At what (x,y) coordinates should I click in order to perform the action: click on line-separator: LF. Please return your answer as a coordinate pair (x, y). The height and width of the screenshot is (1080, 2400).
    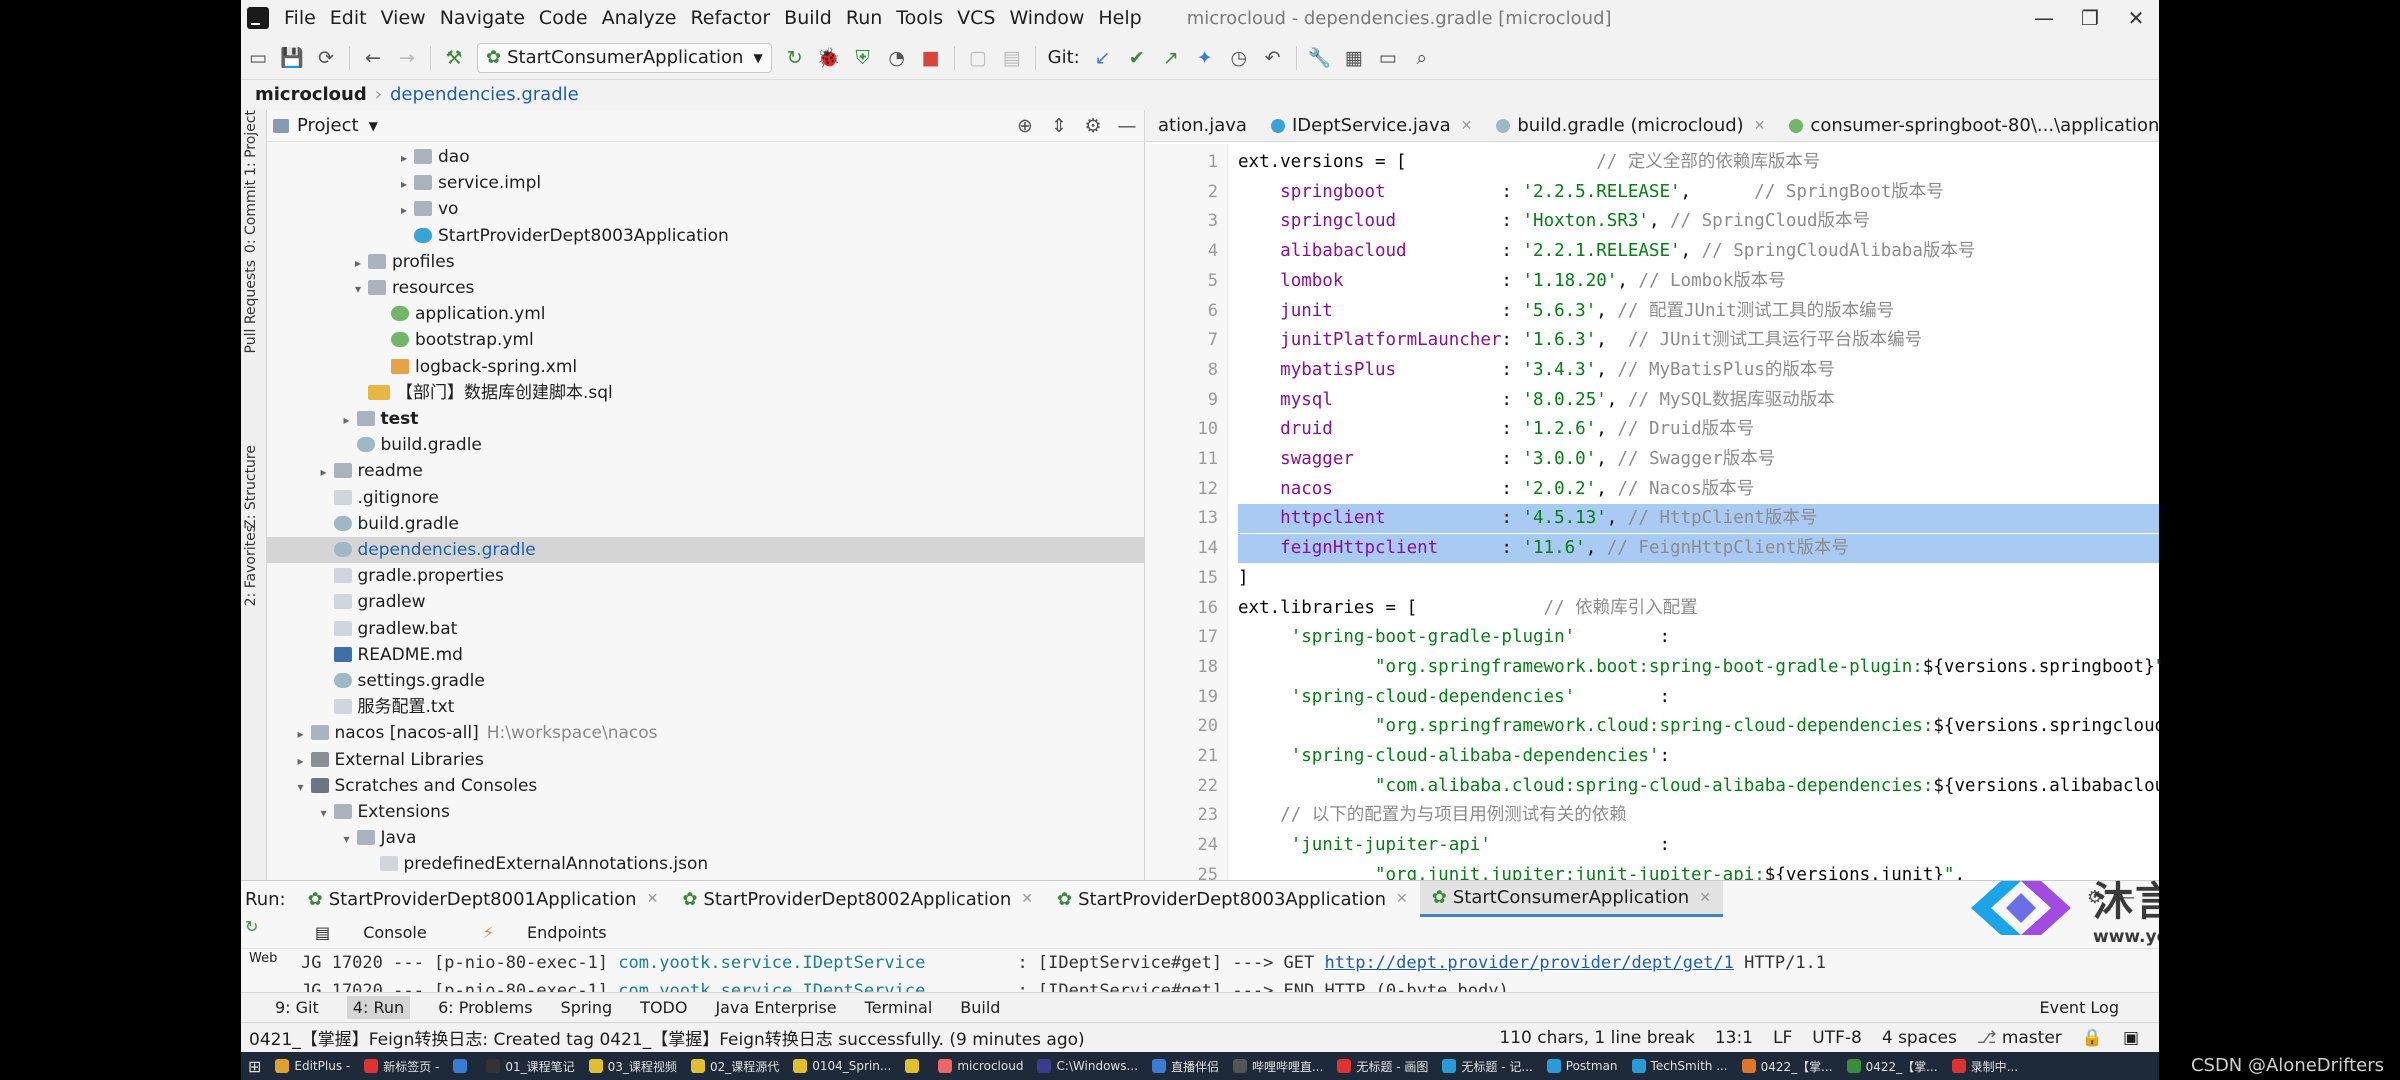
    Looking at the image, I should click on (1782, 1038).